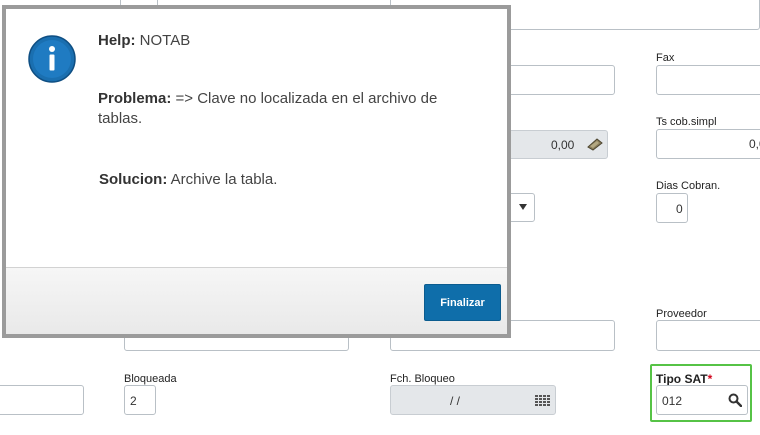  What do you see at coordinates (224, 179) in the screenshot?
I see `solution-value: Archive la tabla.` at bounding box center [224, 179].